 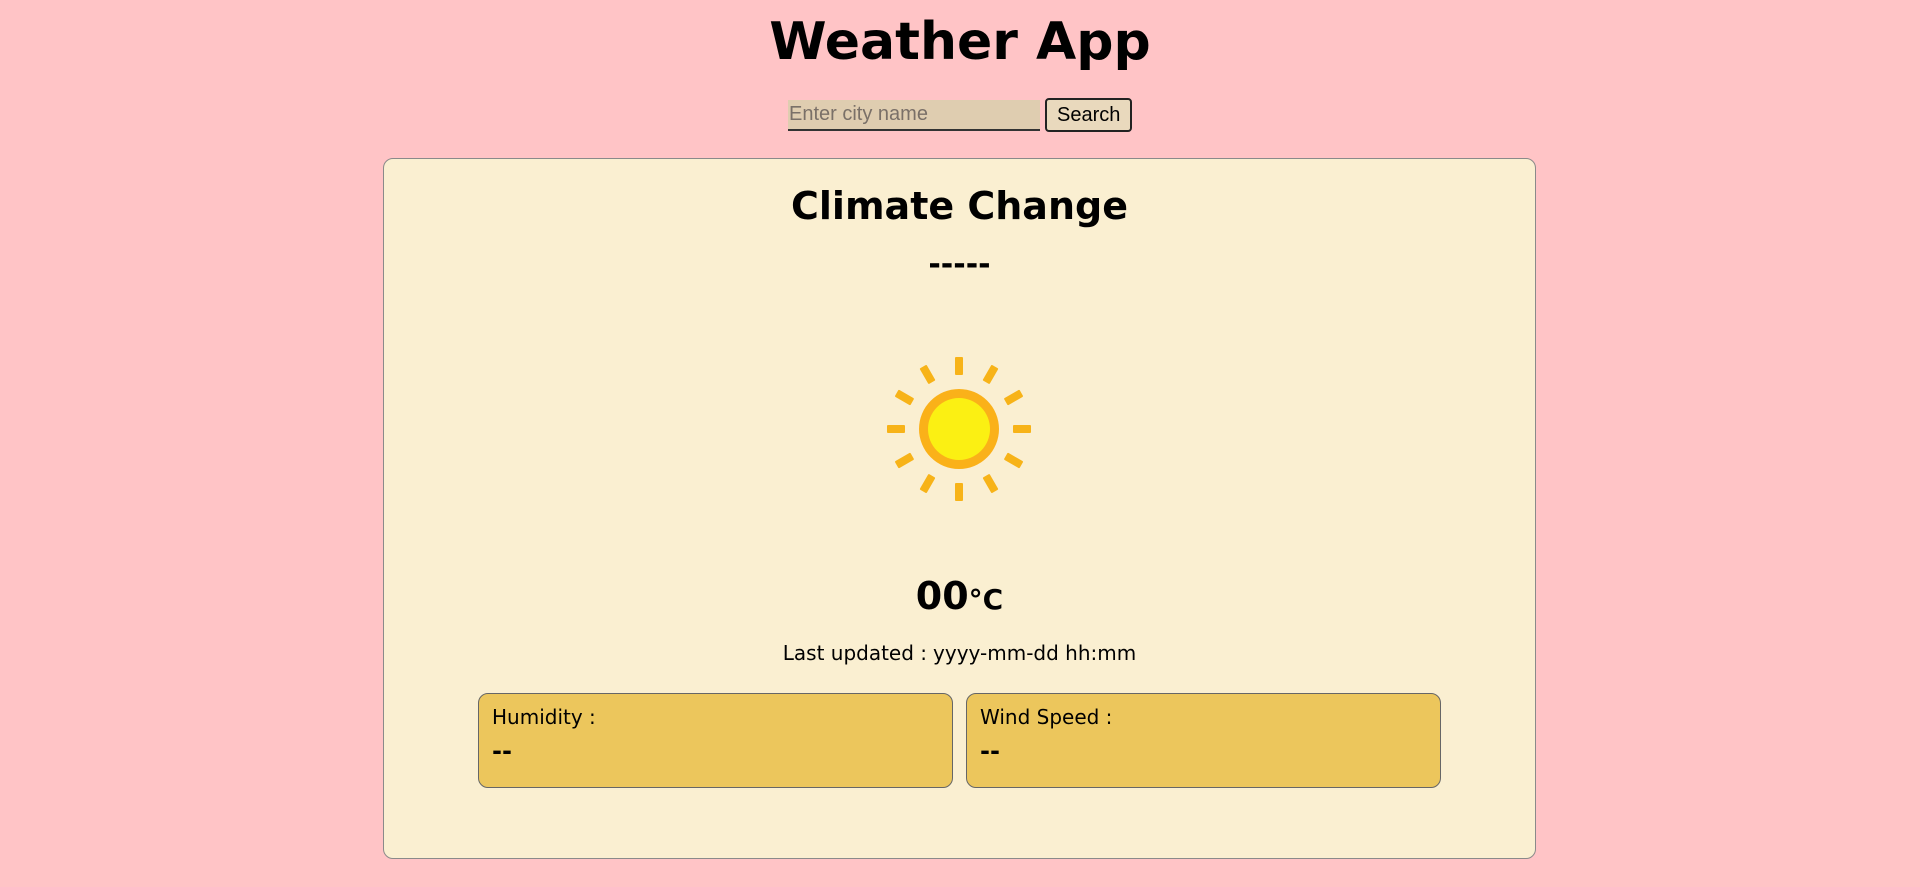 I want to click on city-search-input, so click(x=914, y=115).